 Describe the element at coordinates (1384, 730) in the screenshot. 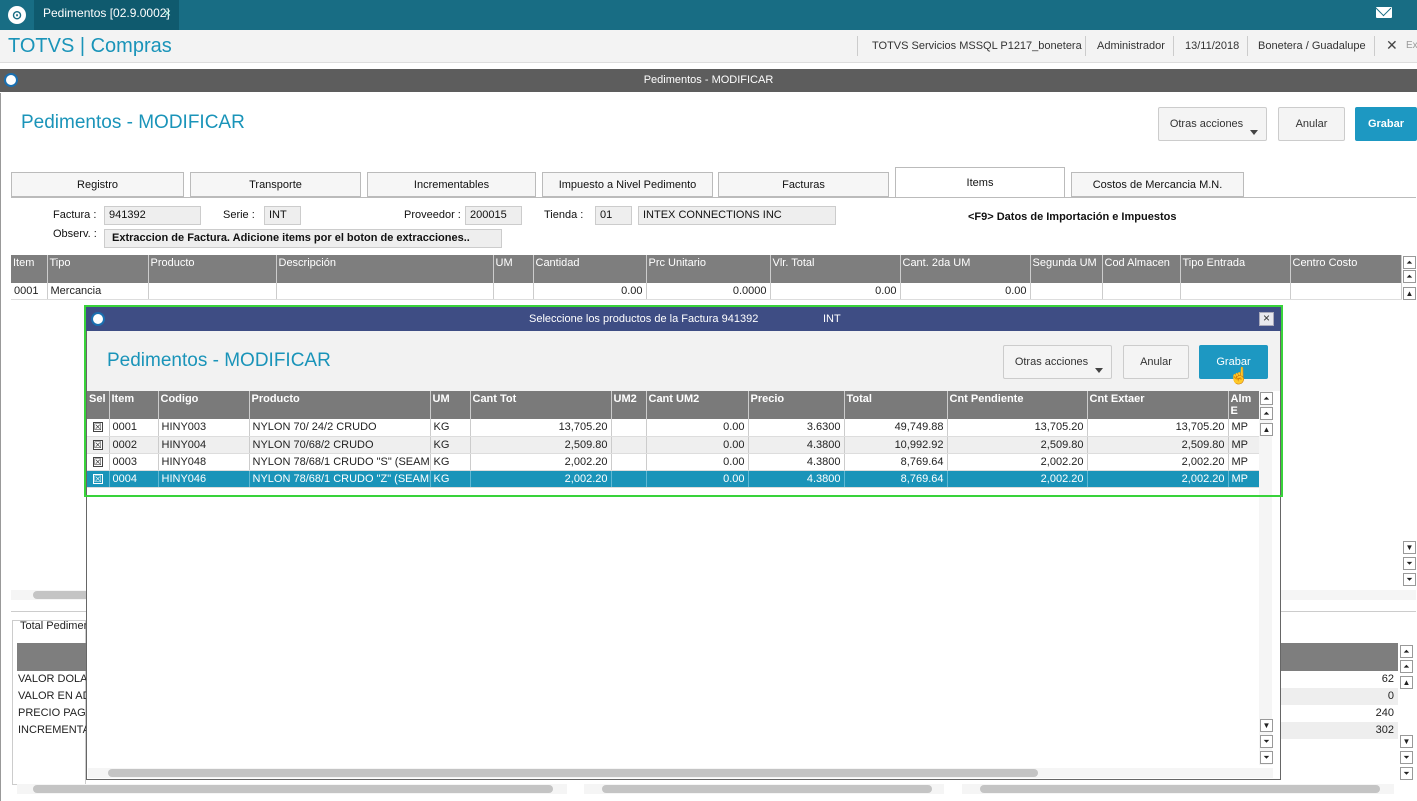

I see `total-row-value: 302` at that location.